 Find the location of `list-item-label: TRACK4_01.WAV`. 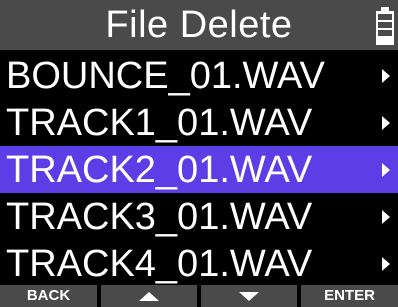

list-item-label: TRACK4_01.WAV is located at coordinates (159, 264).